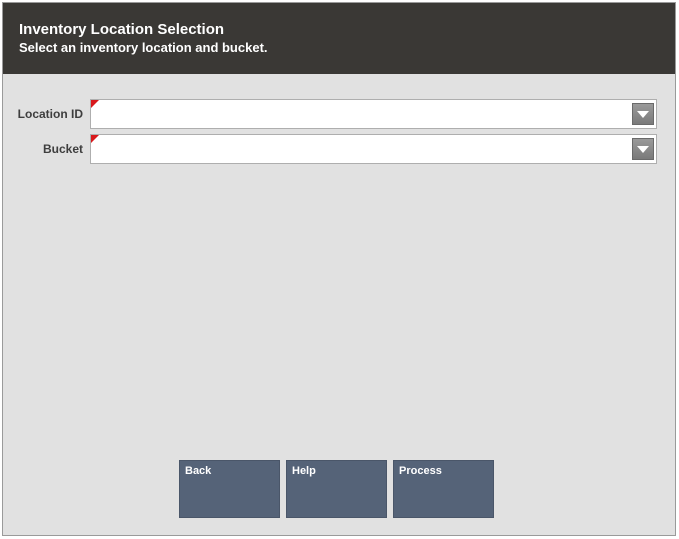  What do you see at coordinates (336, 489) in the screenshot?
I see `help-button: Help` at bounding box center [336, 489].